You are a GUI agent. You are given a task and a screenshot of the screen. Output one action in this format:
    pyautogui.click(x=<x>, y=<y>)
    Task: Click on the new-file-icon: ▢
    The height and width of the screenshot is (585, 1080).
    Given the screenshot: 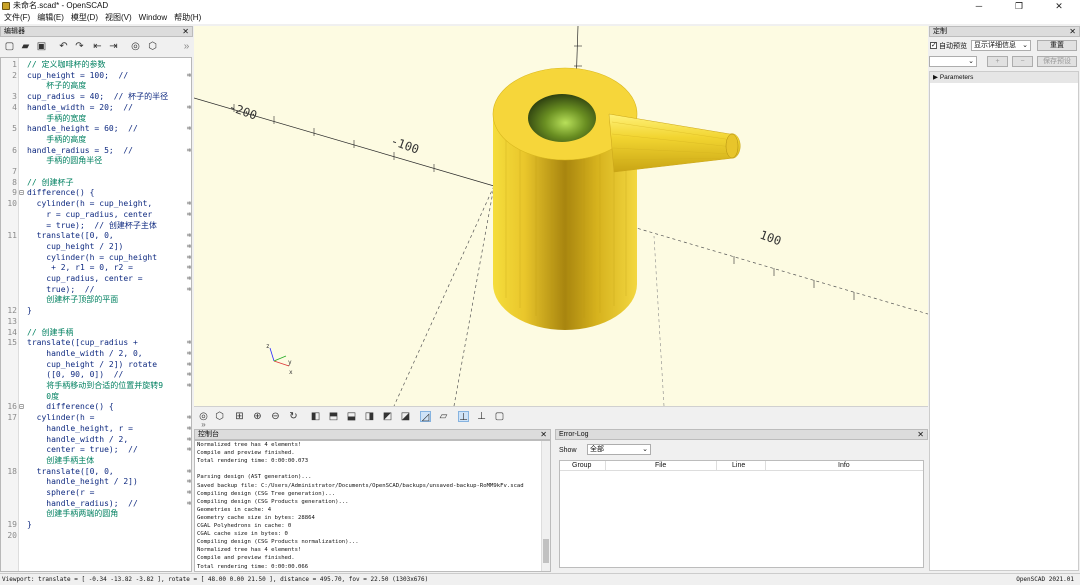 What is the action you would take?
    pyautogui.click(x=9, y=46)
    